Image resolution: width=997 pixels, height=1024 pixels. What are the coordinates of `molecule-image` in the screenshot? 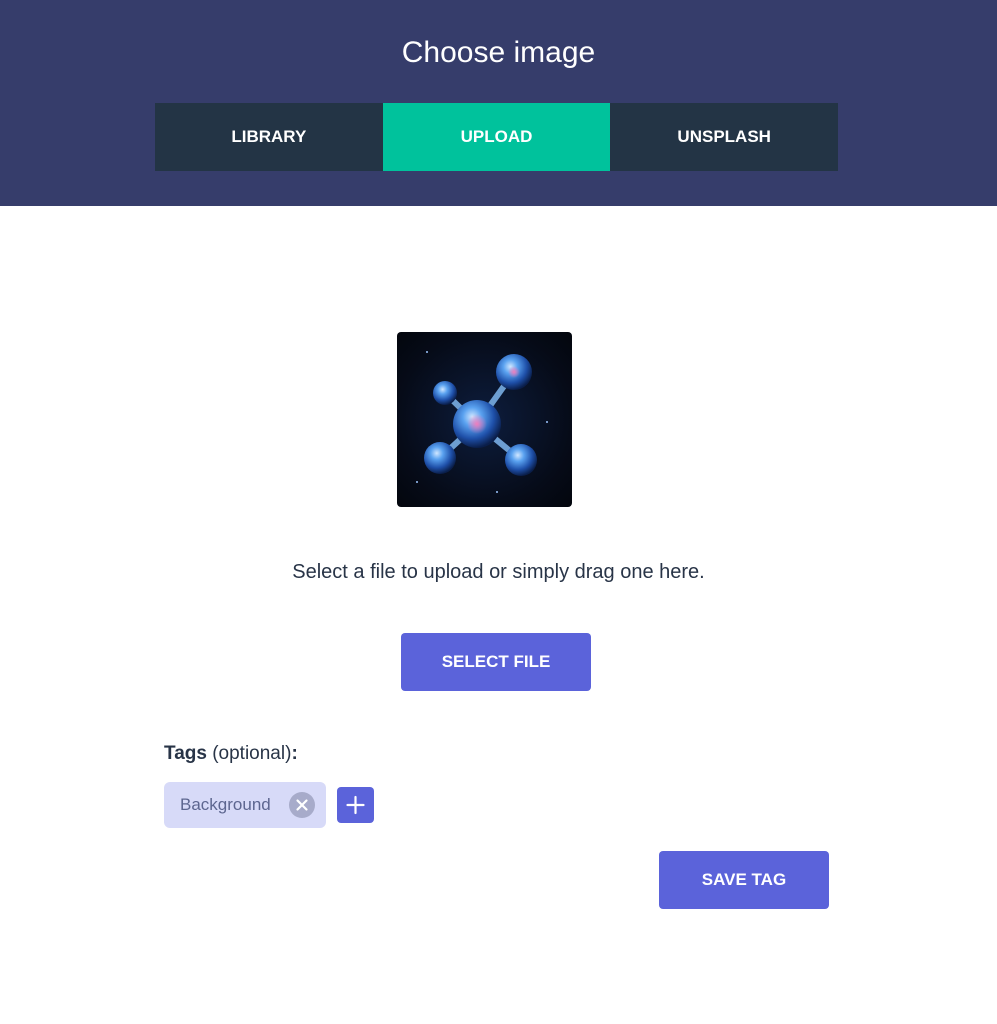 It's located at (484, 419).